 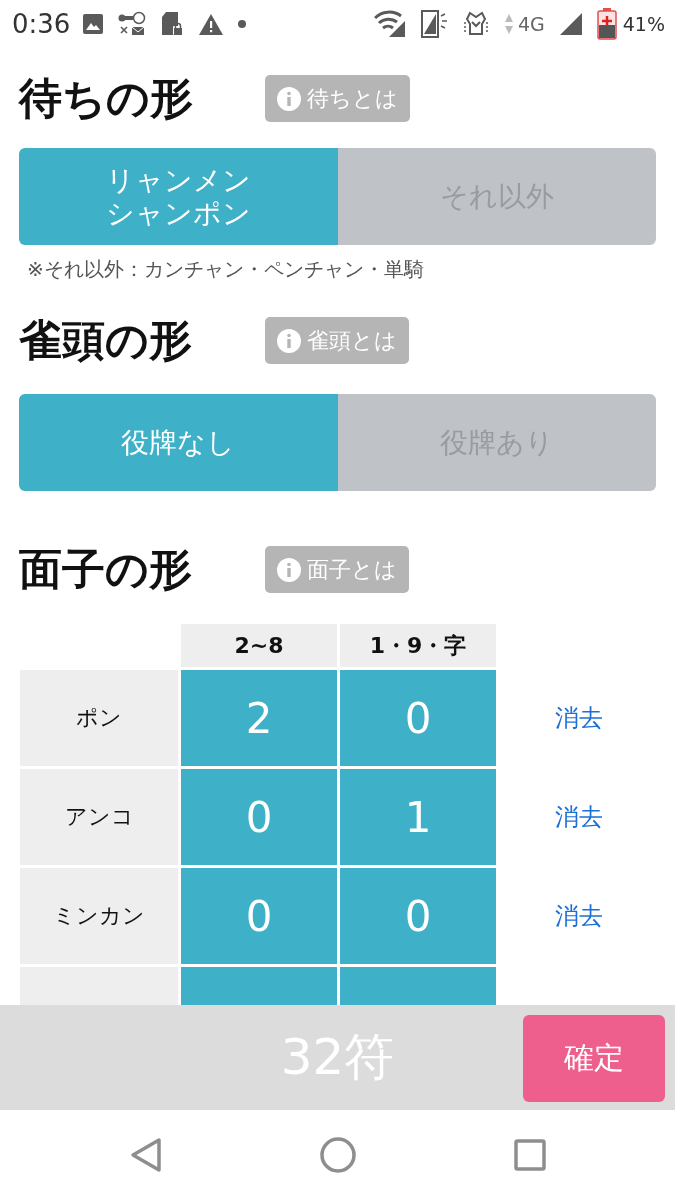 What do you see at coordinates (530, 1155) in the screenshot?
I see `recents-icon` at bounding box center [530, 1155].